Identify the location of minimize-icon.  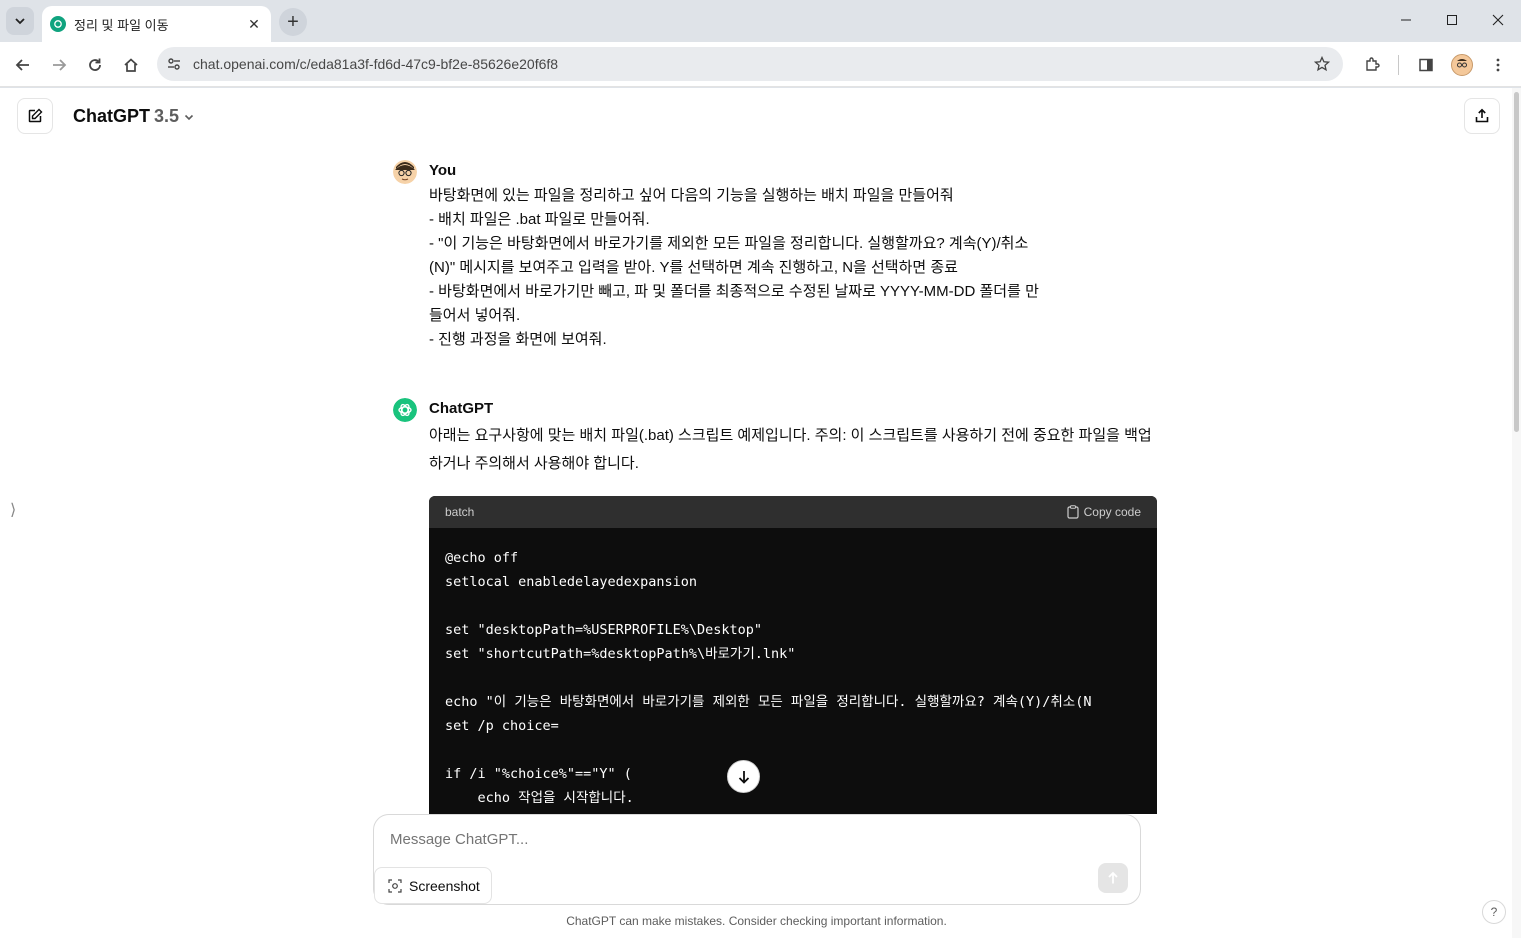
(1406, 20).